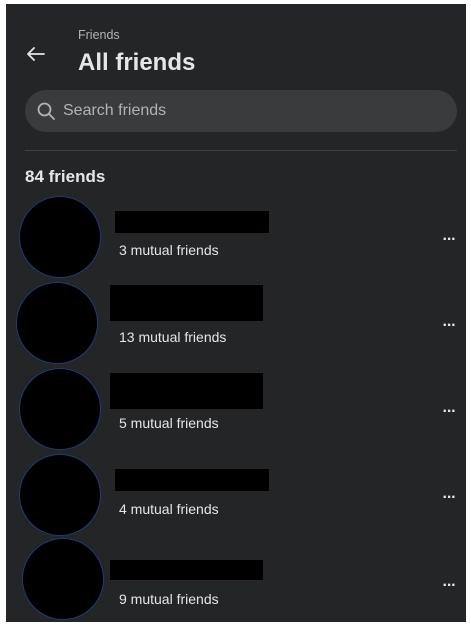 The height and width of the screenshot is (627, 471). Describe the element at coordinates (169, 250) in the screenshot. I see `mutual-friends-count: 3 mutual friends` at that location.